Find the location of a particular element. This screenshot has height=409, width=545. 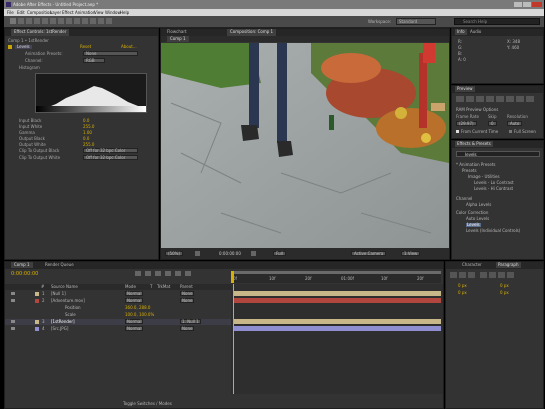

indent-left-field: 0 px is located at coordinates (462, 286).